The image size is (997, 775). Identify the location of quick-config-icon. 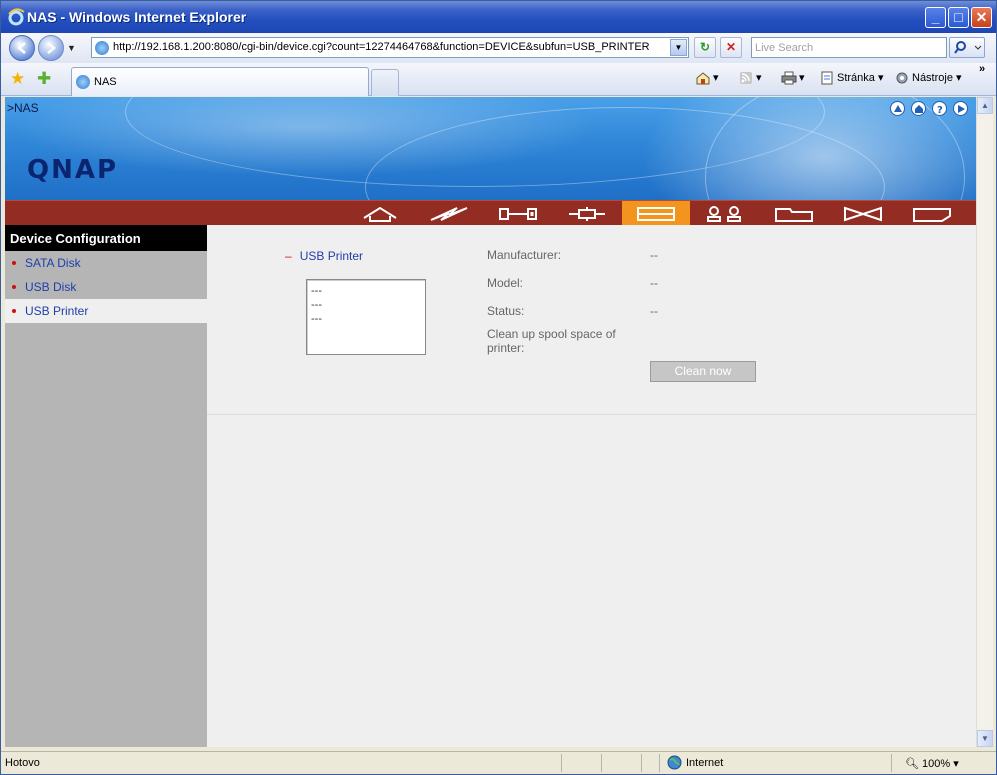
(449, 213).